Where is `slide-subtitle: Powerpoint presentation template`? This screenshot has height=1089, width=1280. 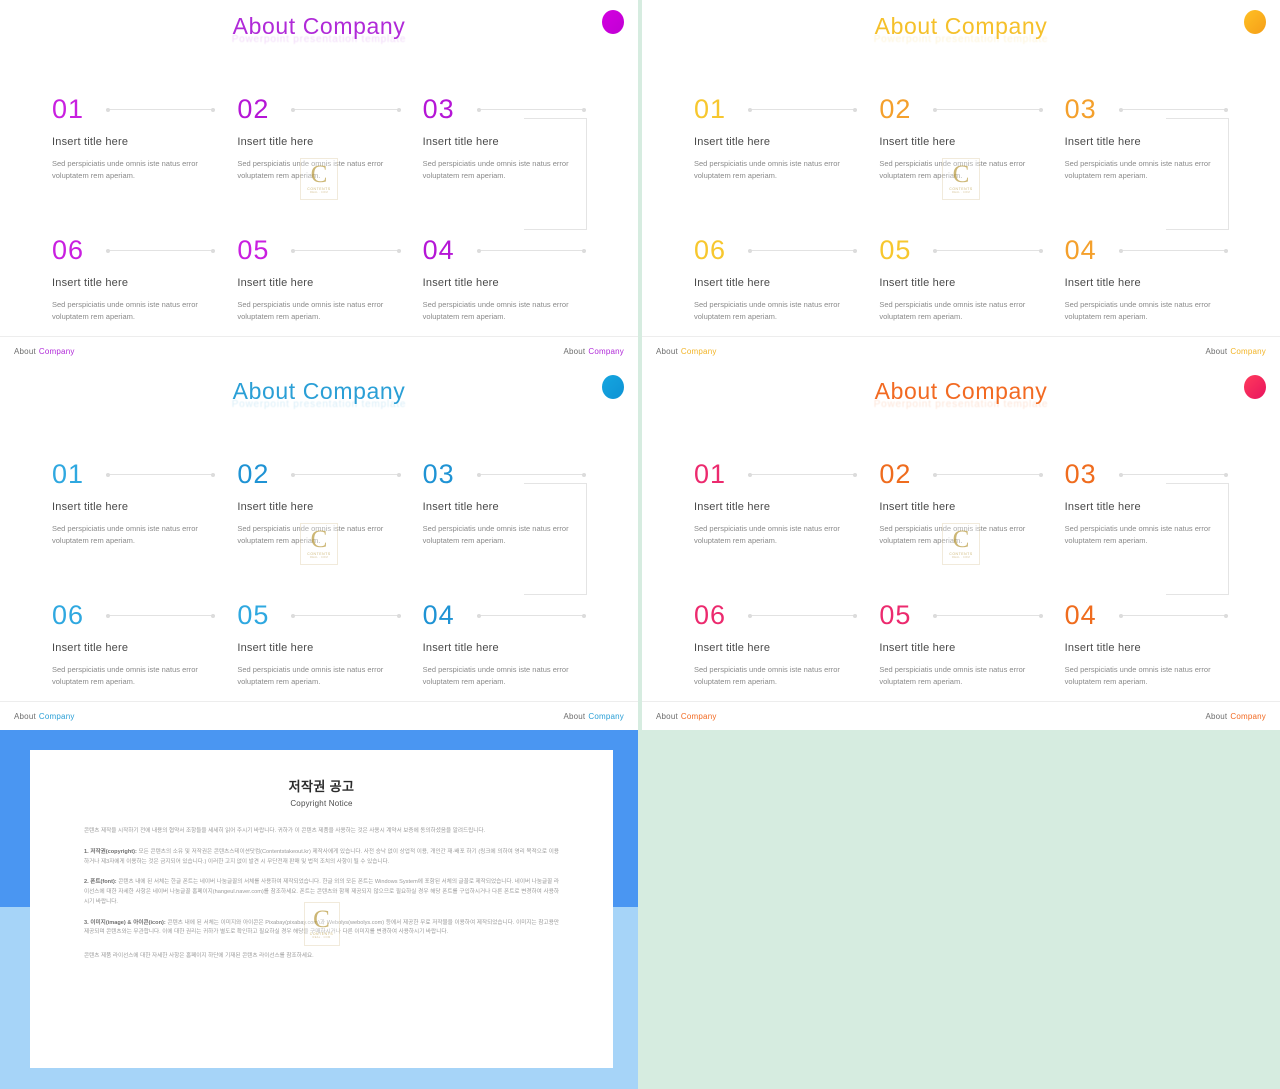
slide-subtitle: Powerpoint presentation template is located at coordinates (319, 40).